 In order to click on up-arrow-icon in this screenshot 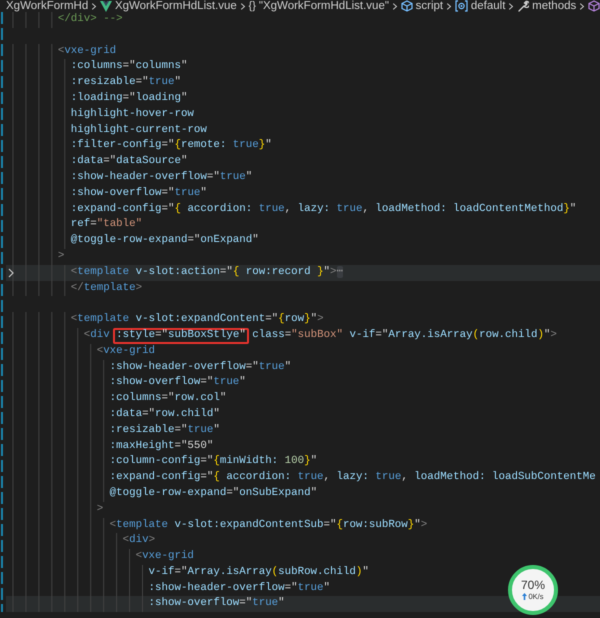, I will do `click(525, 596)`.